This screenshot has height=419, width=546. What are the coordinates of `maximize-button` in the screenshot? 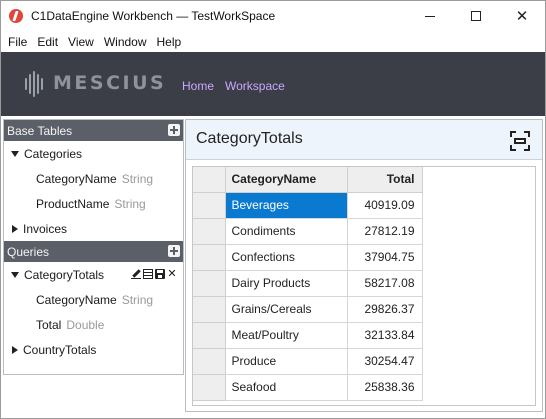 It's located at (476, 16).